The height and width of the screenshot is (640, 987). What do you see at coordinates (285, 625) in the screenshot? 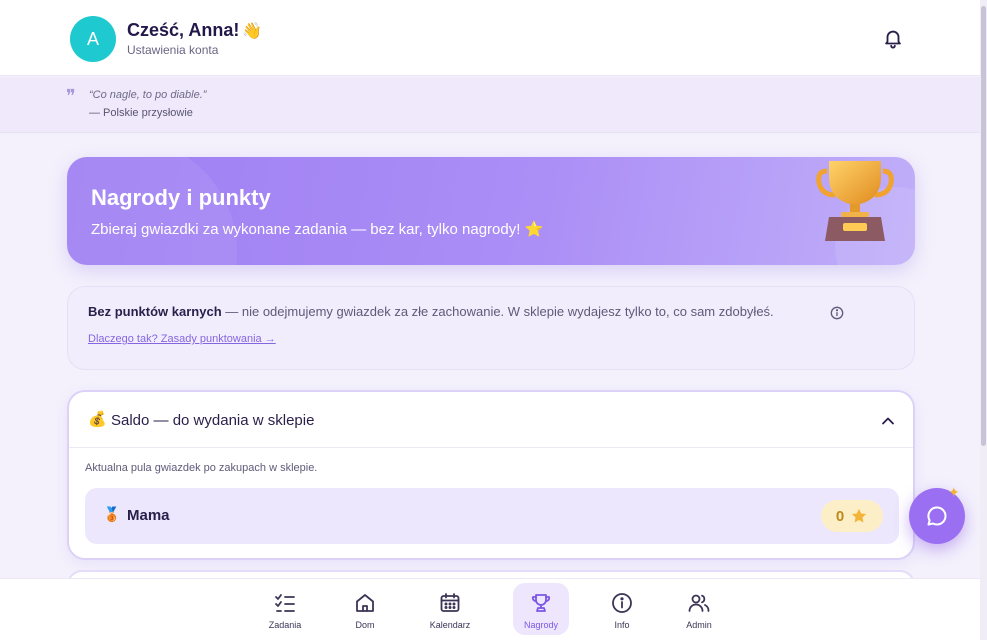
I see `nav-label: Zadania` at bounding box center [285, 625].